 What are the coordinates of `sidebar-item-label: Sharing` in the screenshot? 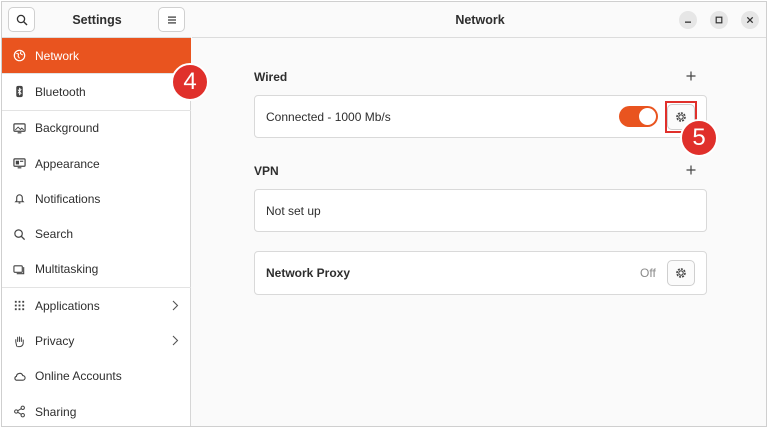 It's located at (56, 411).